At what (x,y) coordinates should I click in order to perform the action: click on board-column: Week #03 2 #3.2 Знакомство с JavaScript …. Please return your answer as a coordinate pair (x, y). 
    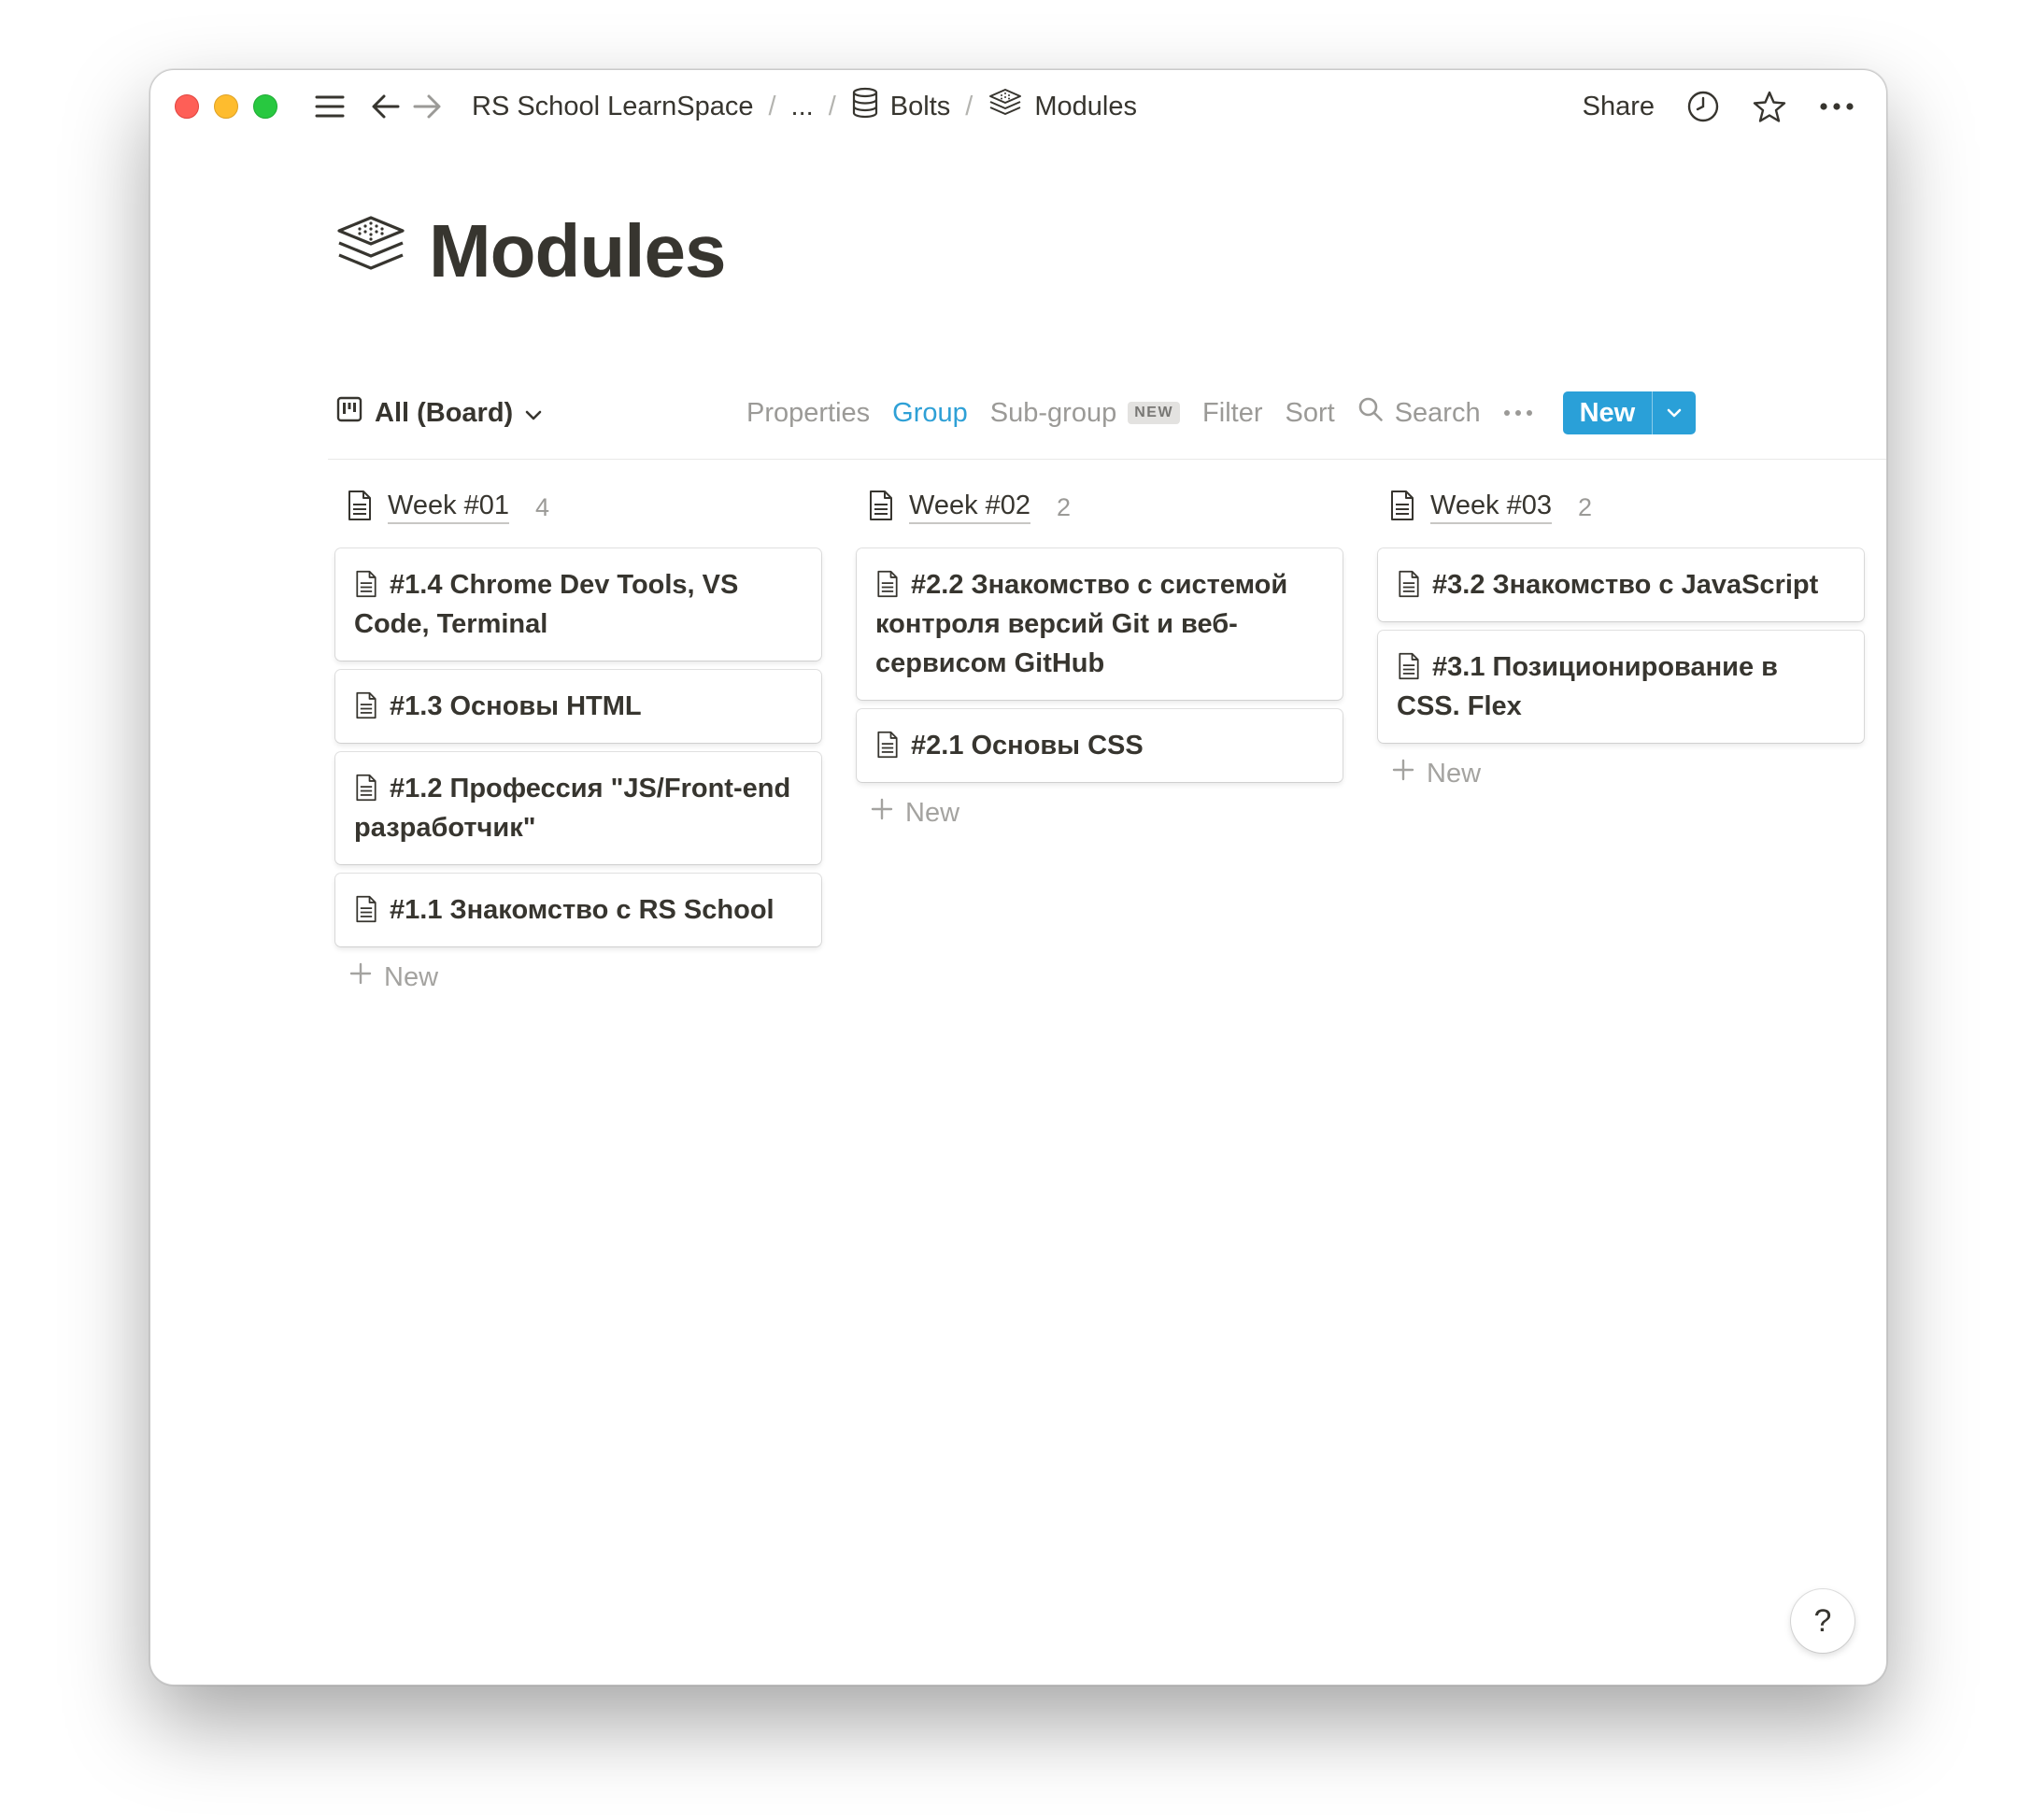
    Looking at the image, I should click on (1621, 740).